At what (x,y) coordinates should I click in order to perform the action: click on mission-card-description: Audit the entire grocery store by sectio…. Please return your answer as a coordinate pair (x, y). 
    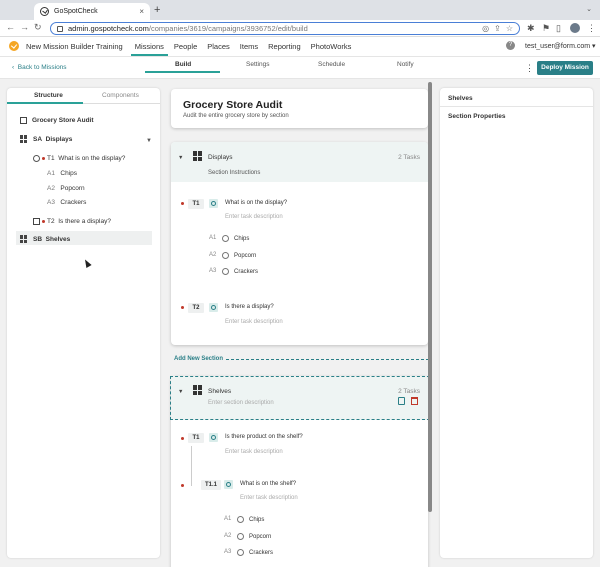
    Looking at the image, I should click on (236, 116).